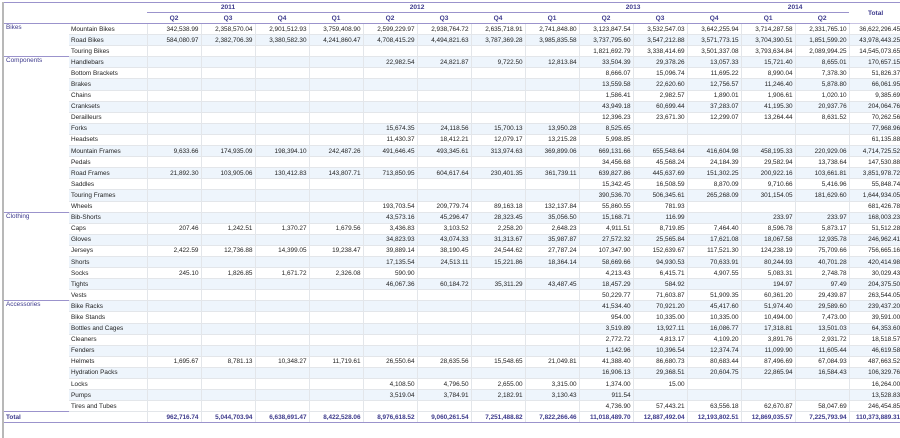 This screenshot has height=438, width=900. What do you see at coordinates (108, 229) in the screenshot?
I see `subcategory-label: Caps` at bounding box center [108, 229].